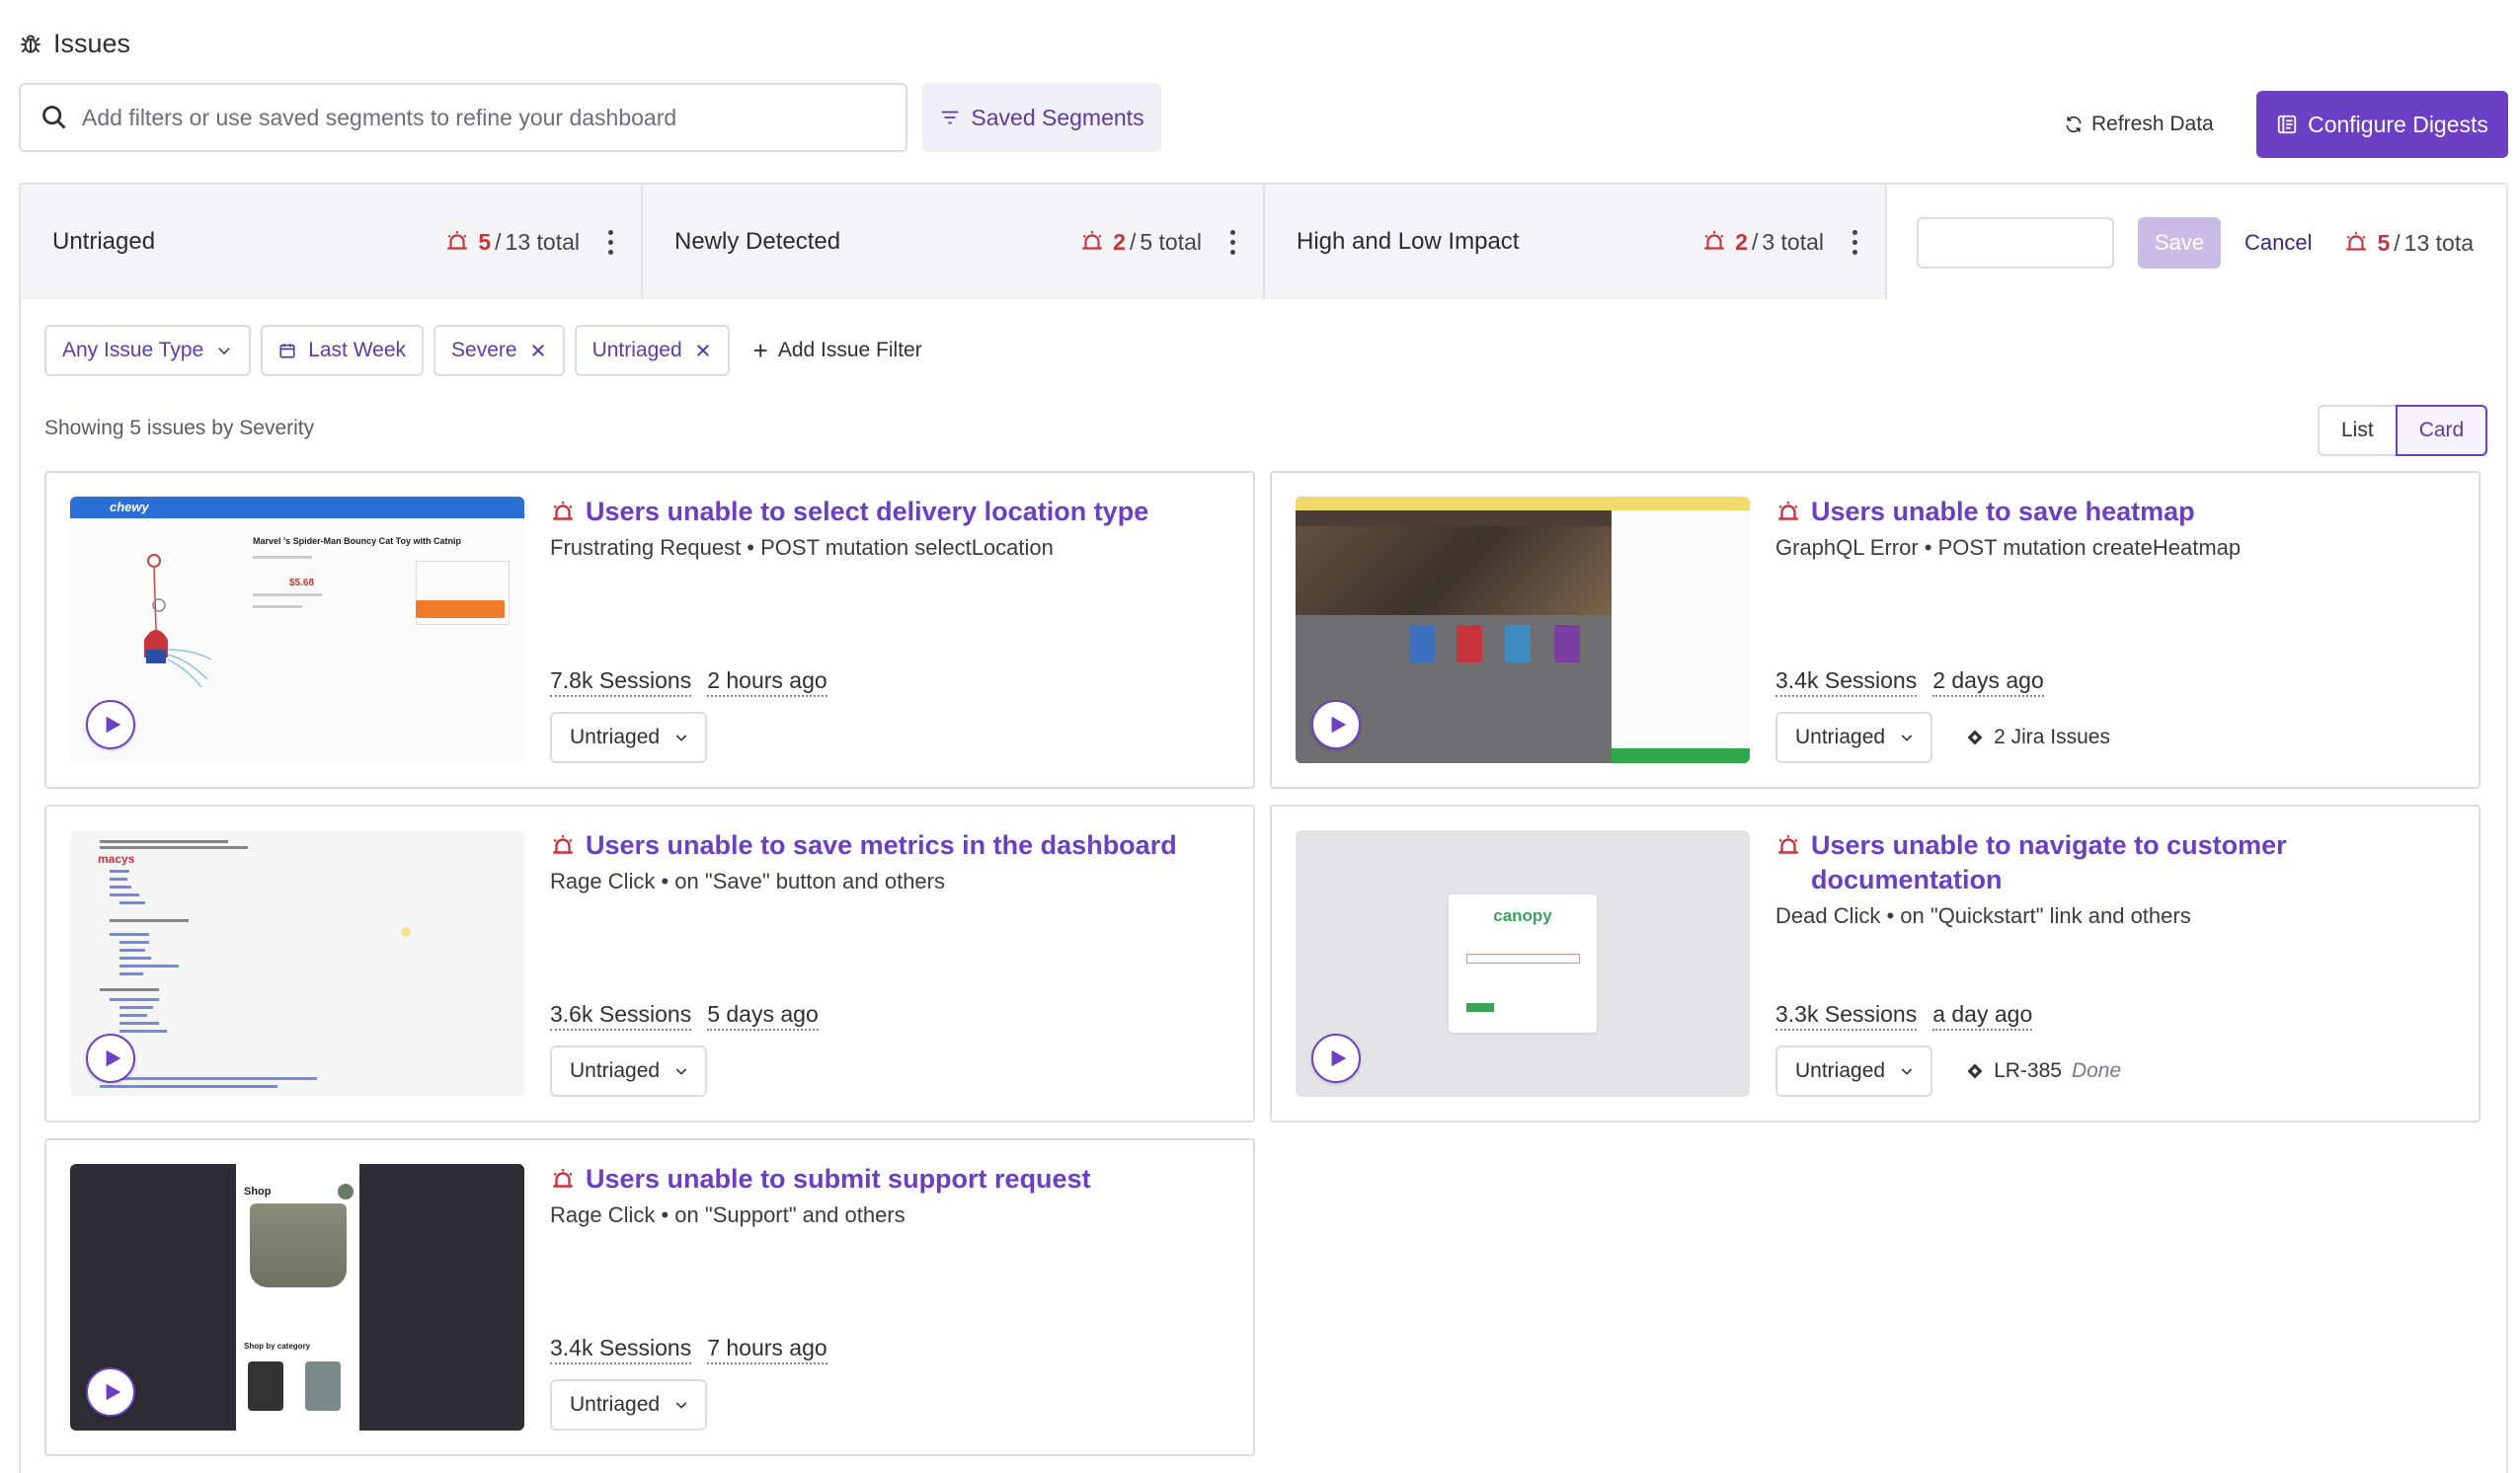 Image resolution: width=2520 pixels, height=1473 pixels. What do you see at coordinates (54, 118) in the screenshot?
I see `search-icon` at bounding box center [54, 118].